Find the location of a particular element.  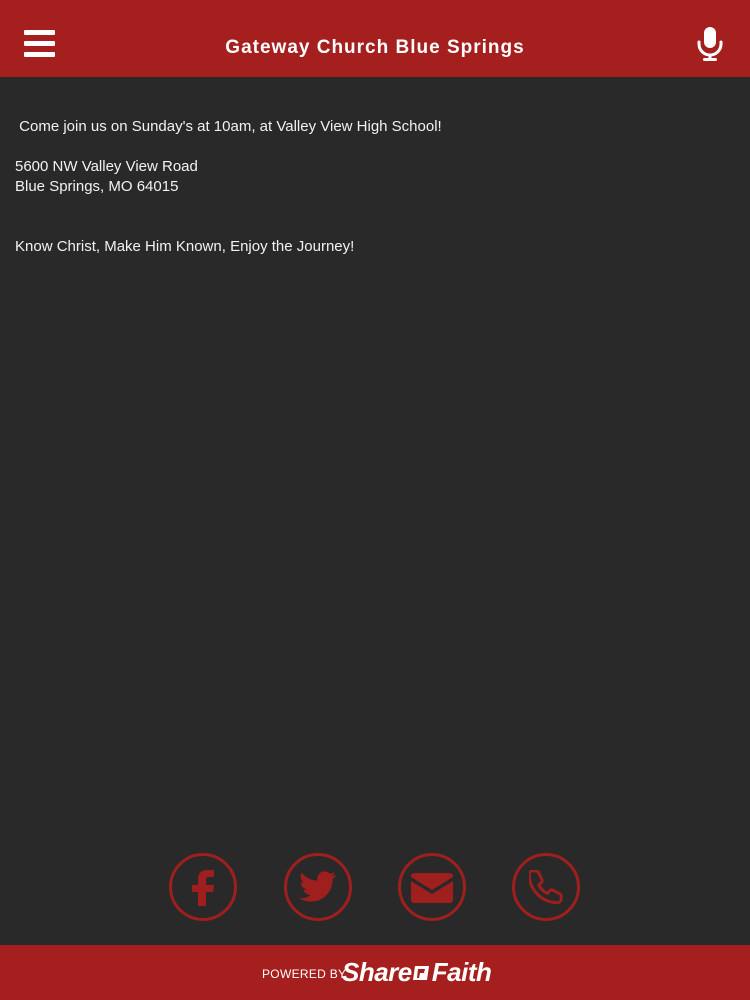

sharefaith-flag-icon is located at coordinates (420, 973).